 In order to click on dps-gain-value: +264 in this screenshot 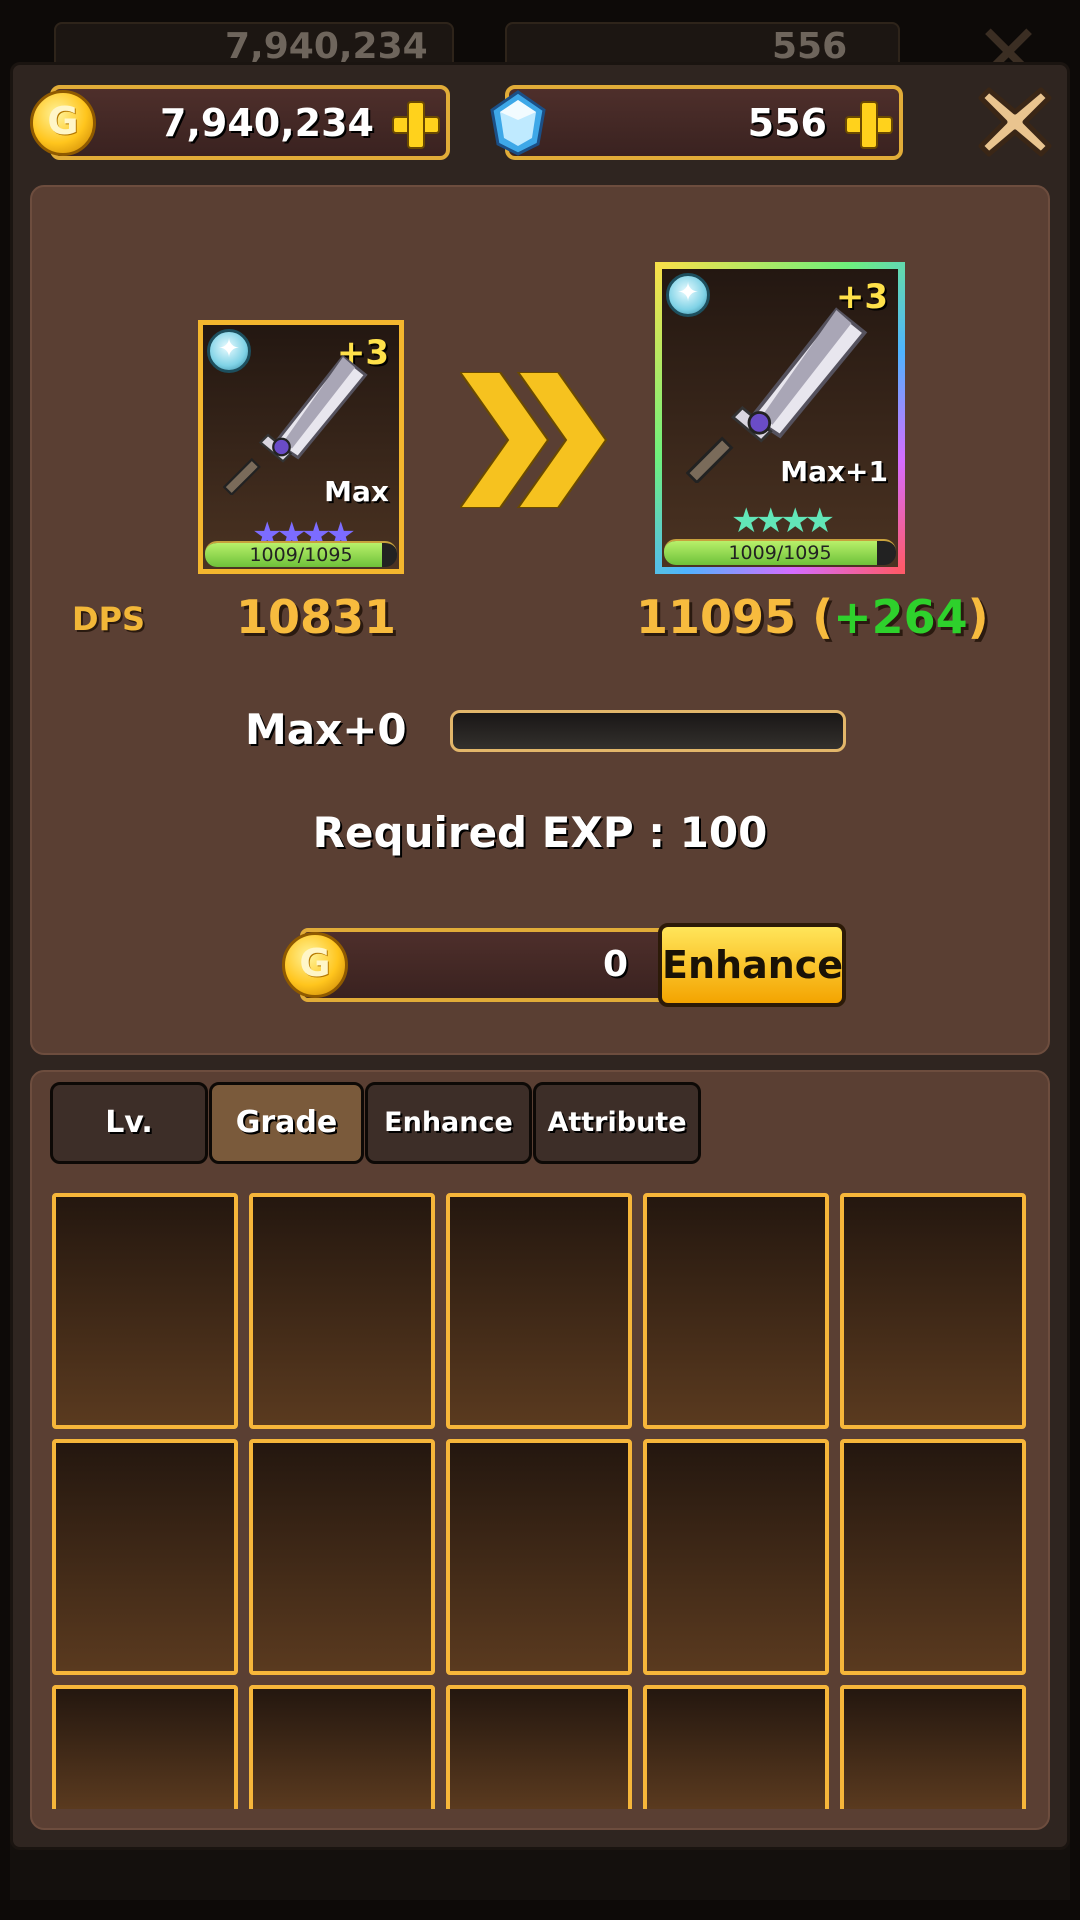, I will do `click(900, 617)`.